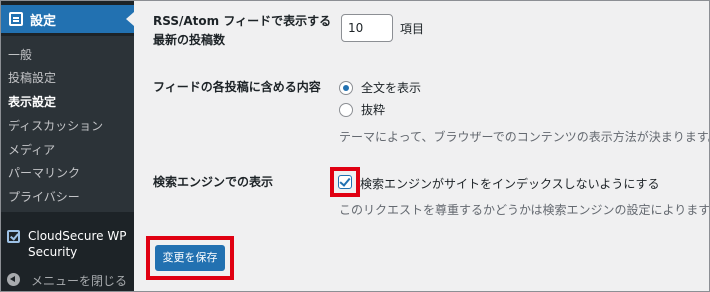  What do you see at coordinates (13, 236) in the screenshot?
I see `shield-check-icon` at bounding box center [13, 236].